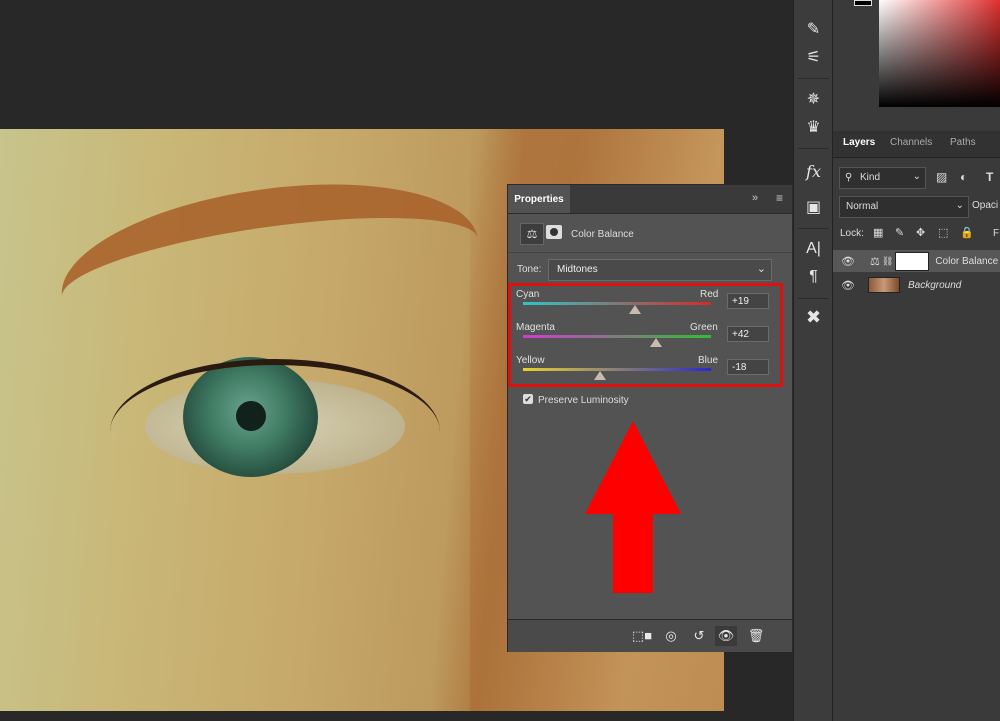 This screenshot has width=1000, height=721. I want to click on balance-scale-icon: ⚖, so click(532, 234).